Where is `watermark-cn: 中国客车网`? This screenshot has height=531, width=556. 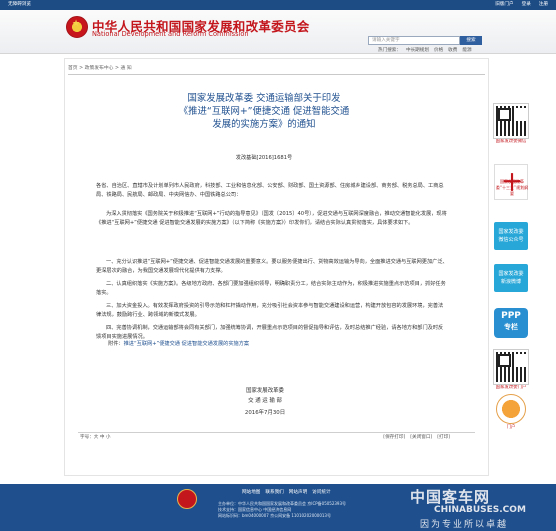
watermark-cn: 中国客车网 is located at coordinates (450, 497).